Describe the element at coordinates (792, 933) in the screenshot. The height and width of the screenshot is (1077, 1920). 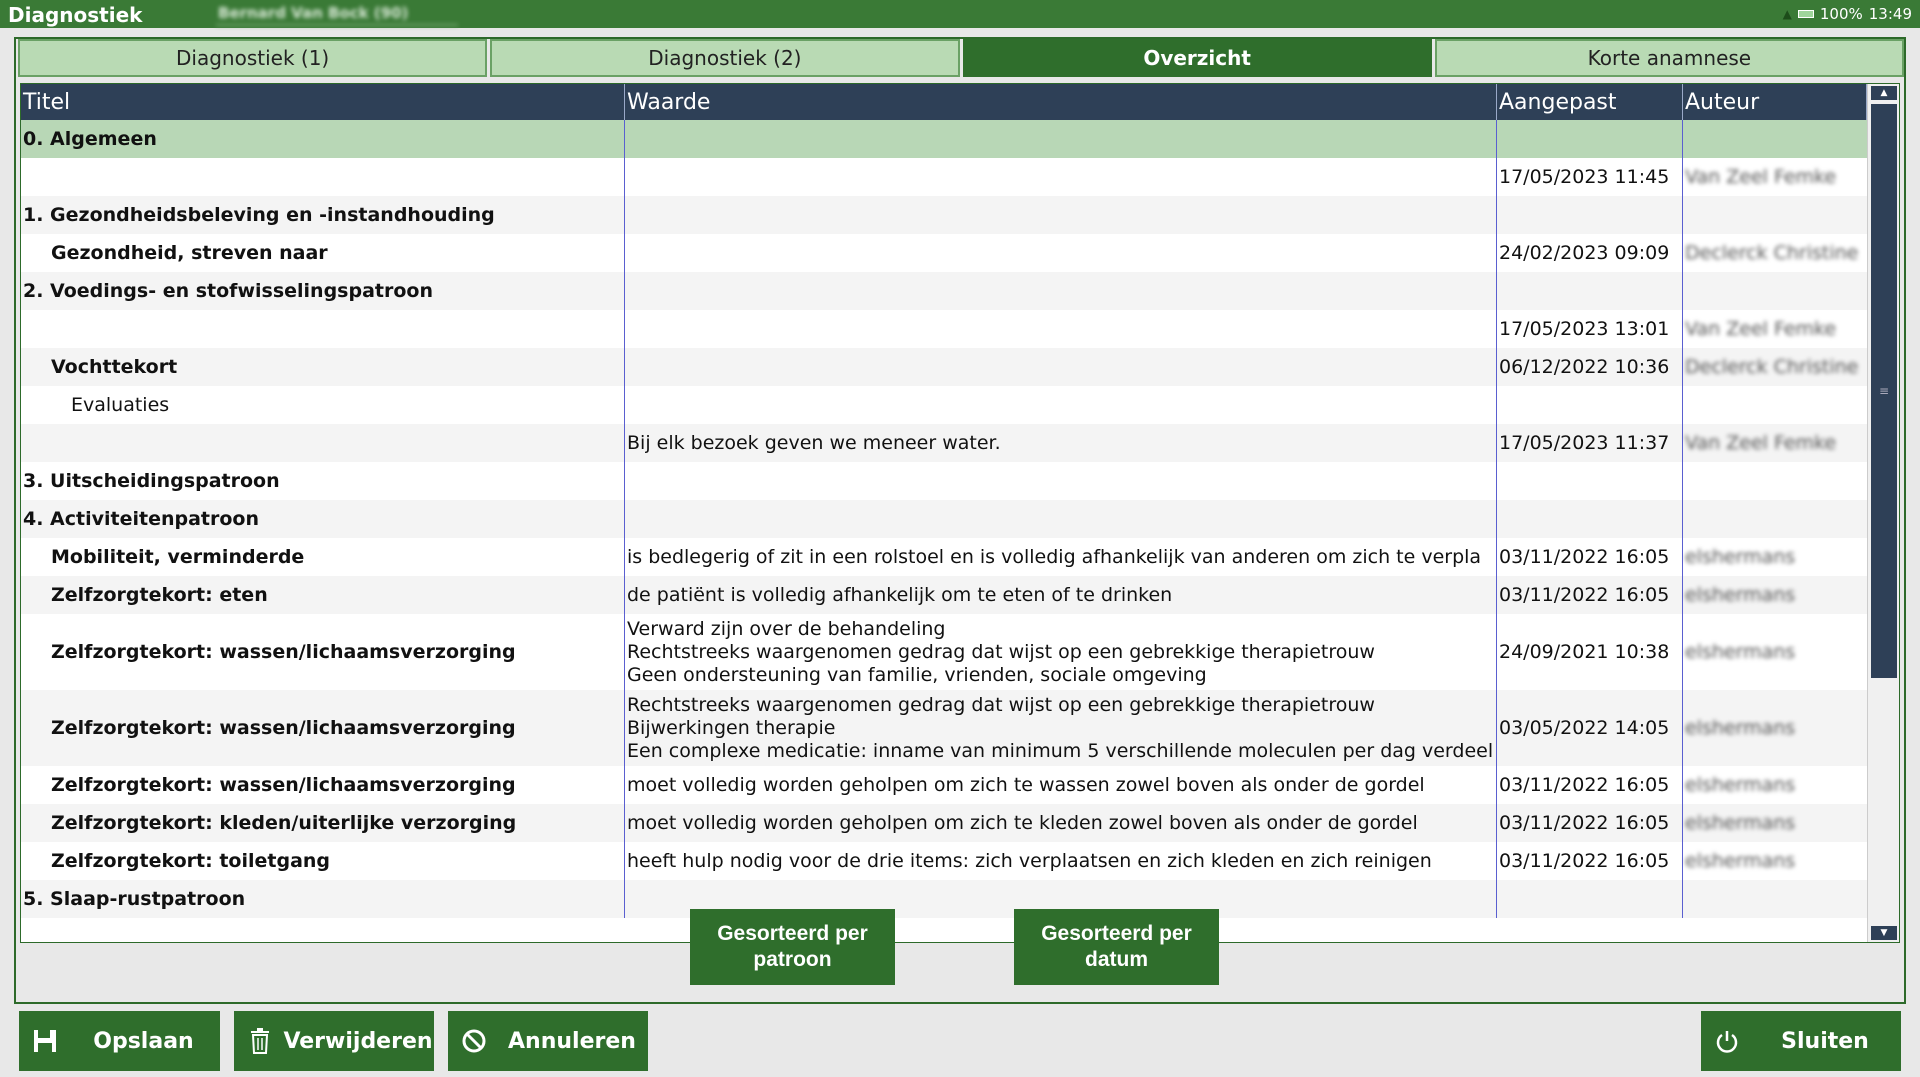
I see `sort-pattern-line1: Gesorteerd per` at that location.